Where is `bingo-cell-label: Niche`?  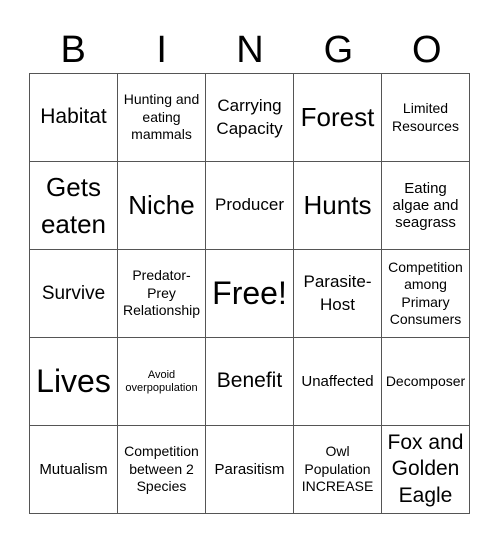
bingo-cell-label: Niche is located at coordinates (161, 205).